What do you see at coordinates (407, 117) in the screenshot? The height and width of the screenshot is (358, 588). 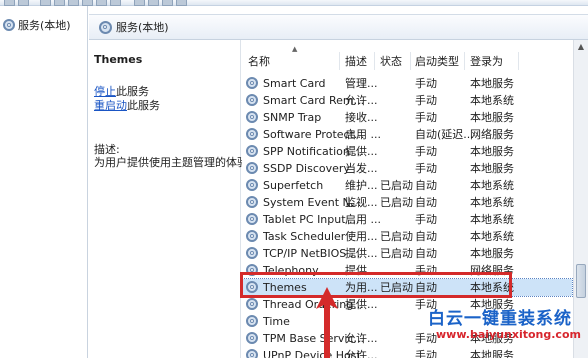 I see `table-row: SNMP Trap 接收... 手动 本地服务` at bounding box center [407, 117].